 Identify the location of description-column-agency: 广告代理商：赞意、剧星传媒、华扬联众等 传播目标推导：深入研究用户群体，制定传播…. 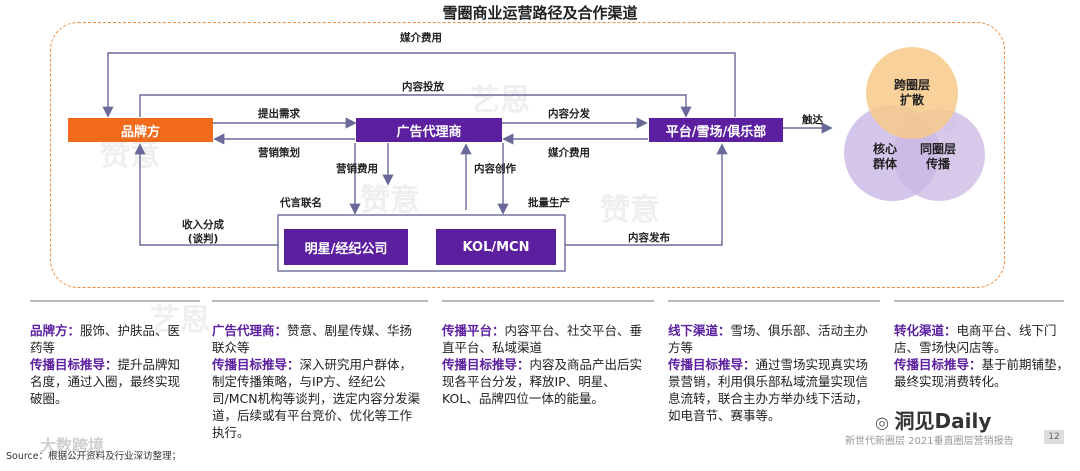
(317, 381).